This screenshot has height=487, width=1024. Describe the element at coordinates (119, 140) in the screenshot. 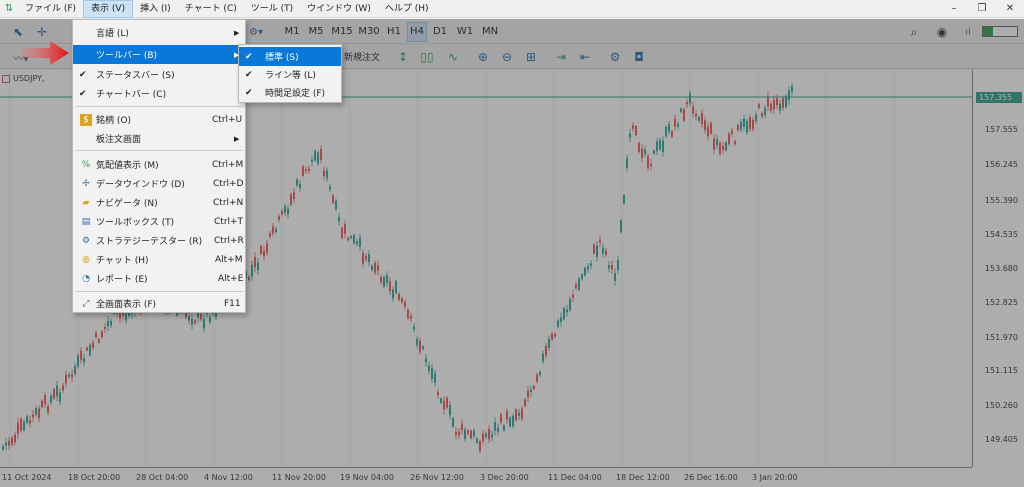

I see `menu-item-label: 板注文画面` at that location.